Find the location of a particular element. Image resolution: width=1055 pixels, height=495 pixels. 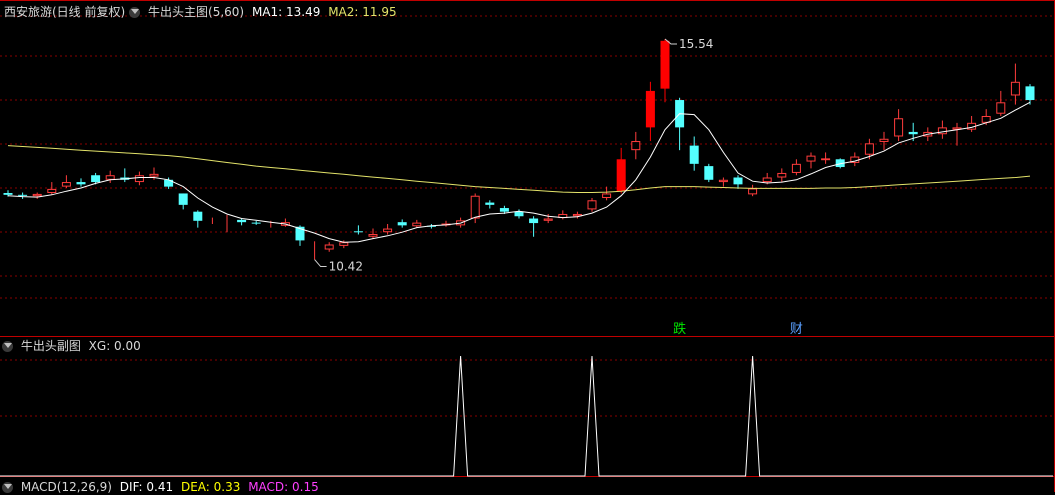

ma2-line is located at coordinates (519, 169).